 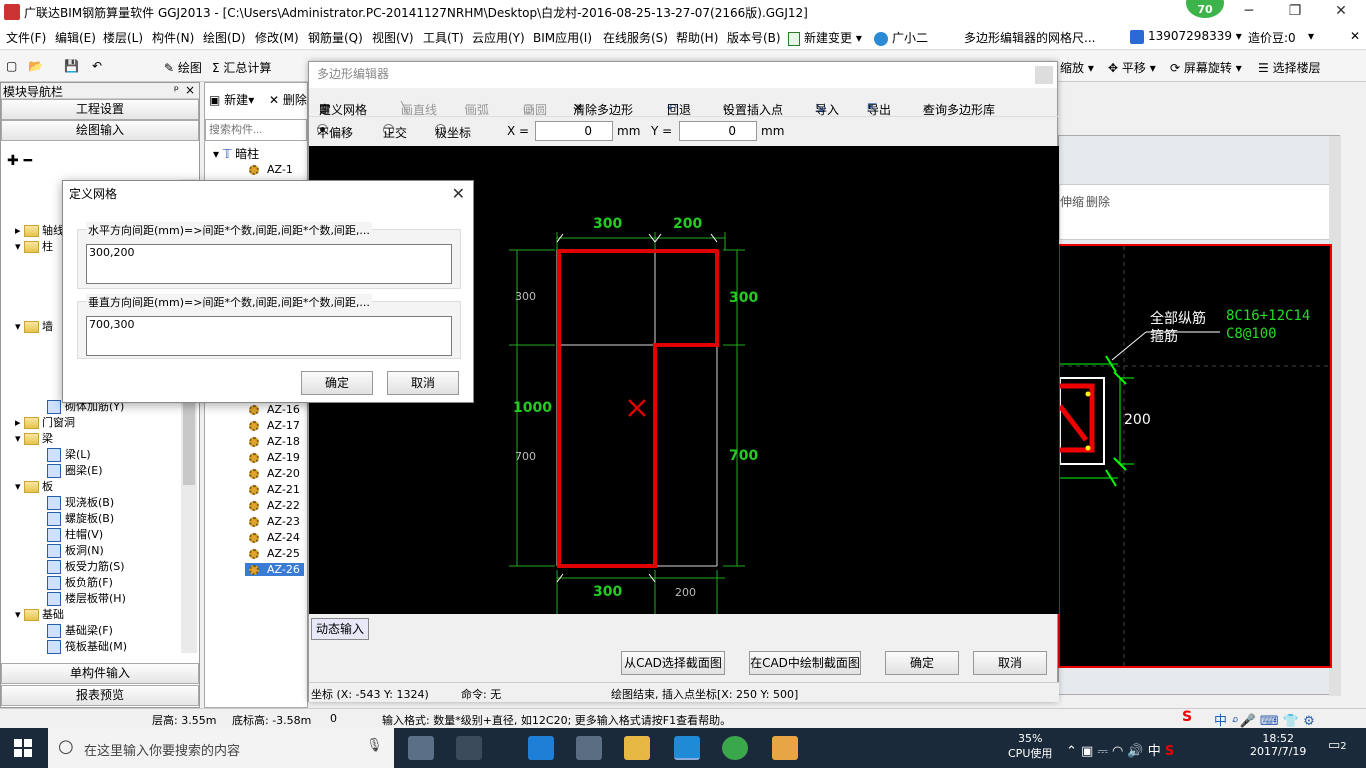 I want to click on store-icon, so click(x=589, y=748).